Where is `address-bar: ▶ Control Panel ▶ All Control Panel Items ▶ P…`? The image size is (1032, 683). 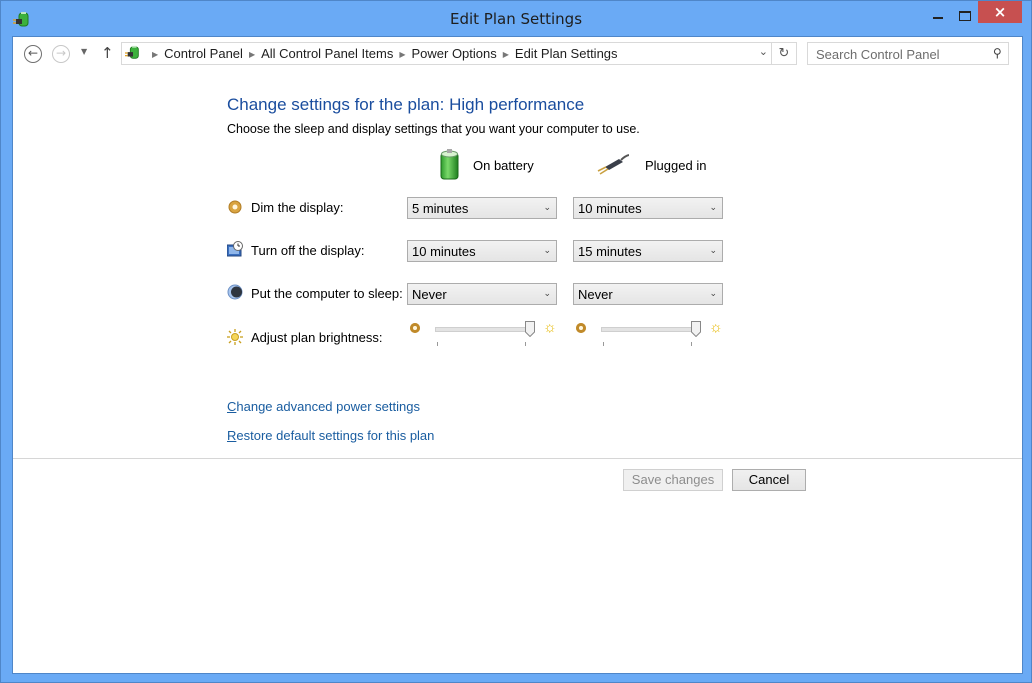
address-bar: ▶ Control Panel ▶ All Control Panel Items ▶ P… is located at coordinates (459, 53).